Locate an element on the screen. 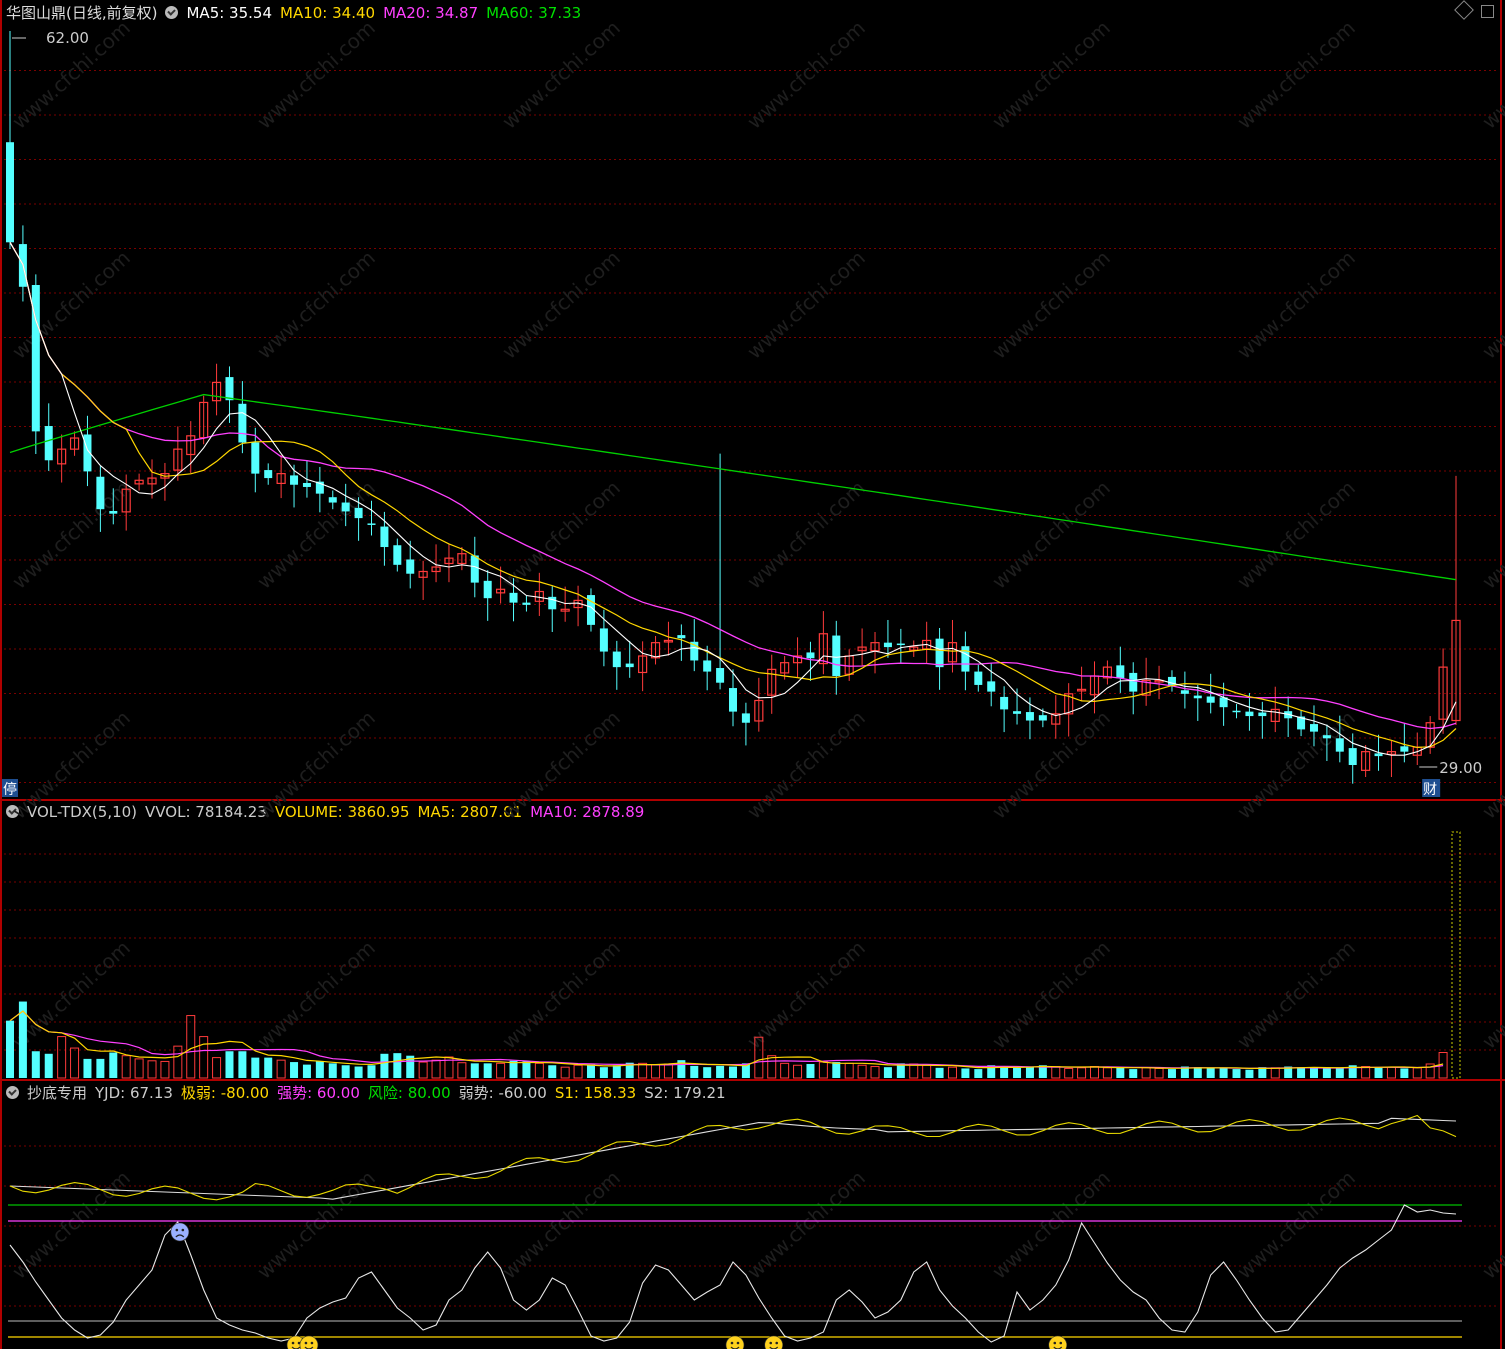 The image size is (1505, 1349). cai-tag: 财 is located at coordinates (1430, 790).